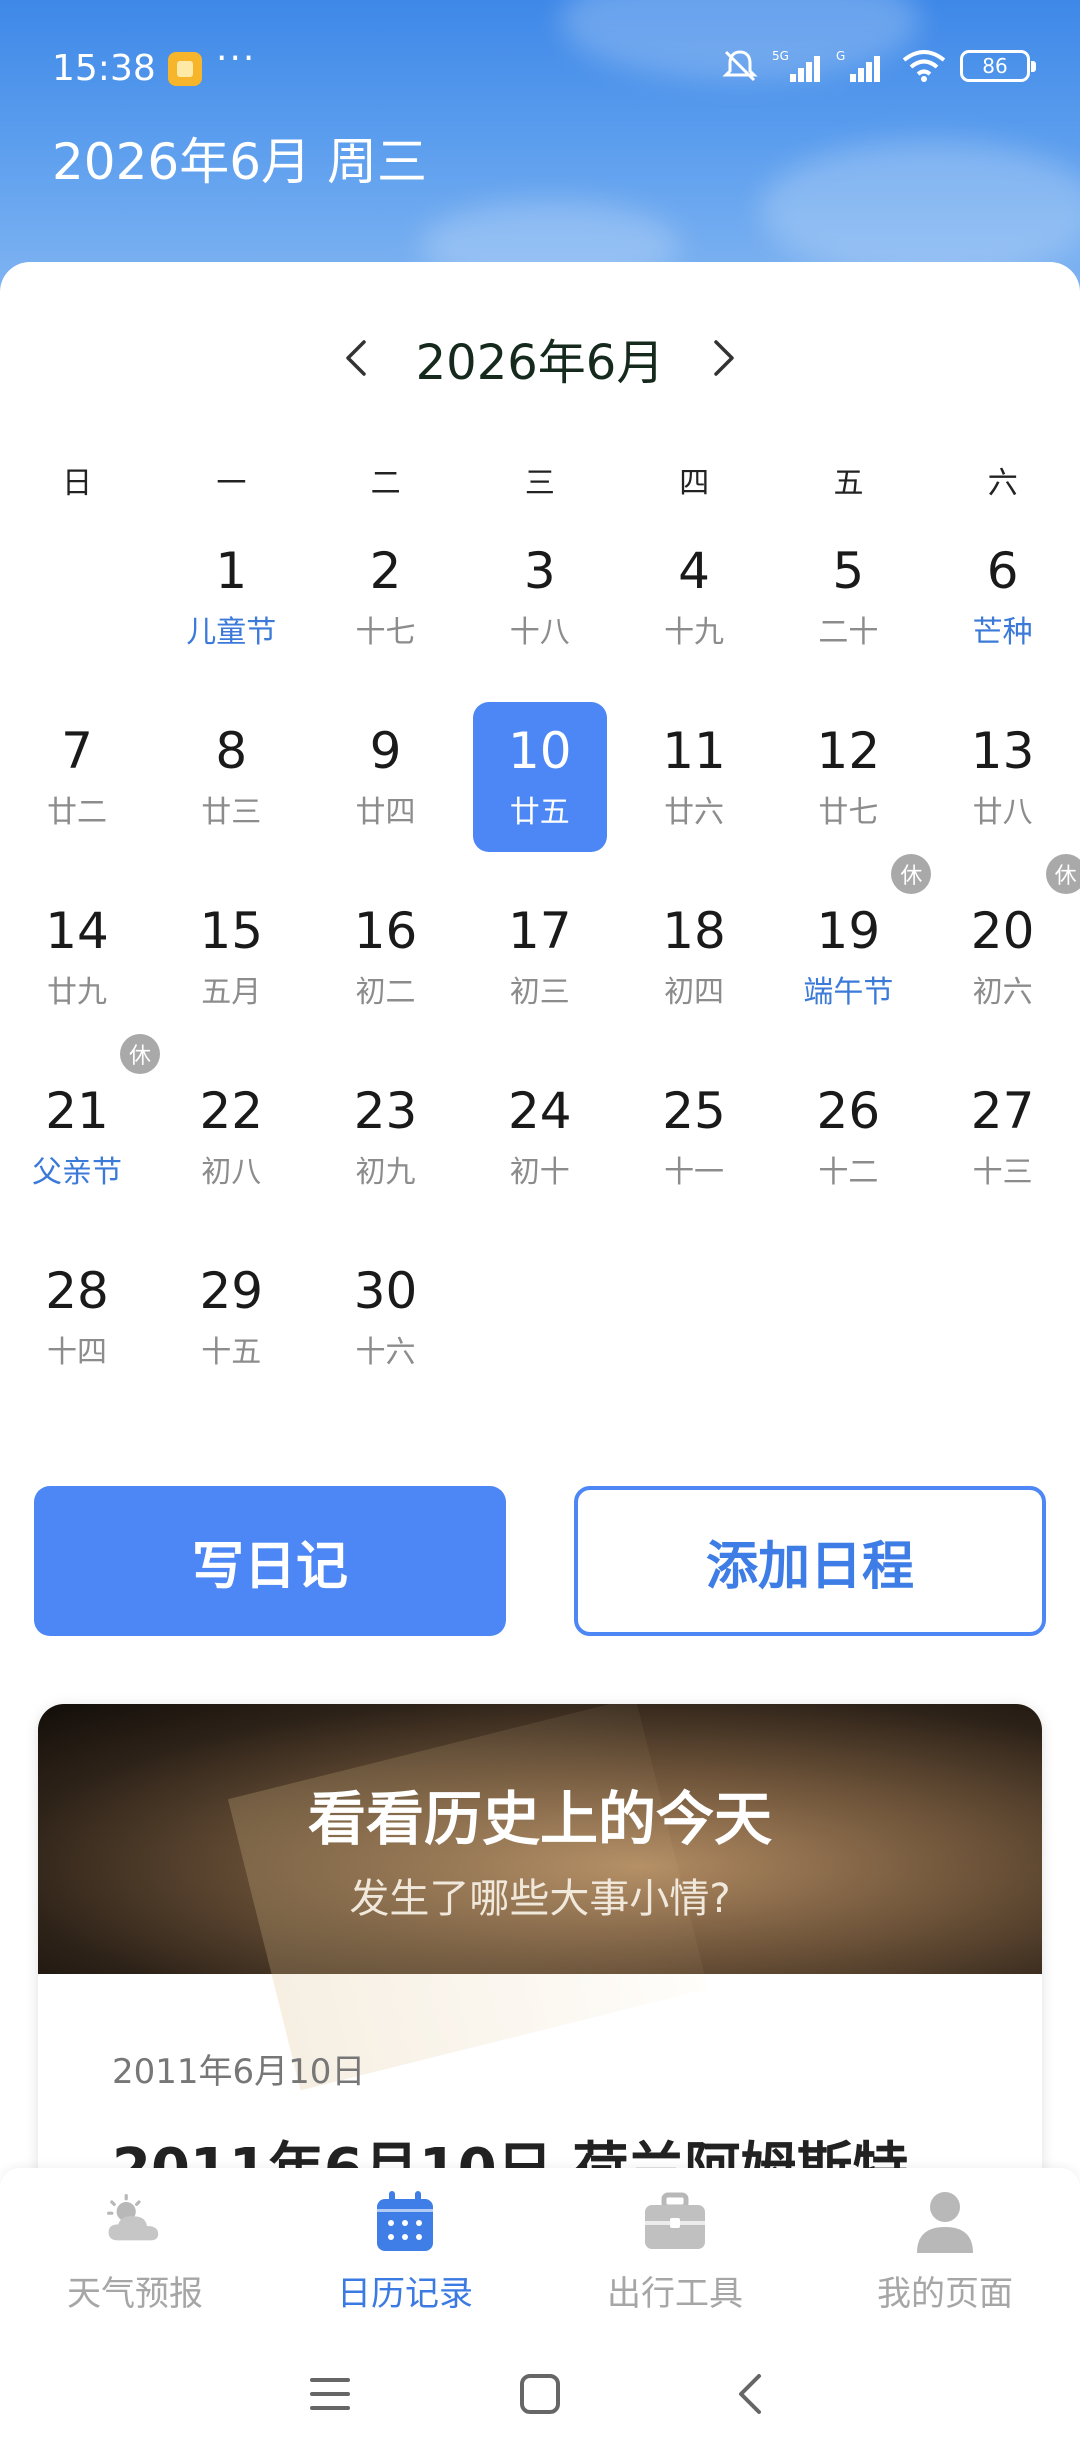 The image size is (1080, 2460). Describe the element at coordinates (694, 1110) in the screenshot. I see `day-number: 25` at that location.